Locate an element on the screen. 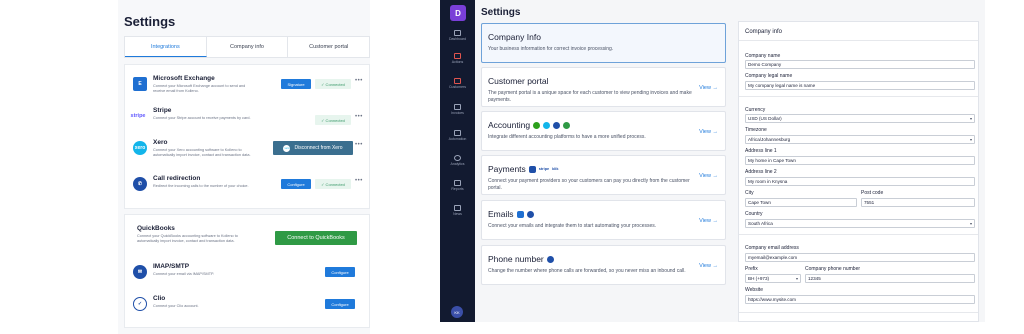 The image size is (1024, 334). country-label: Country is located at coordinates (754, 214).